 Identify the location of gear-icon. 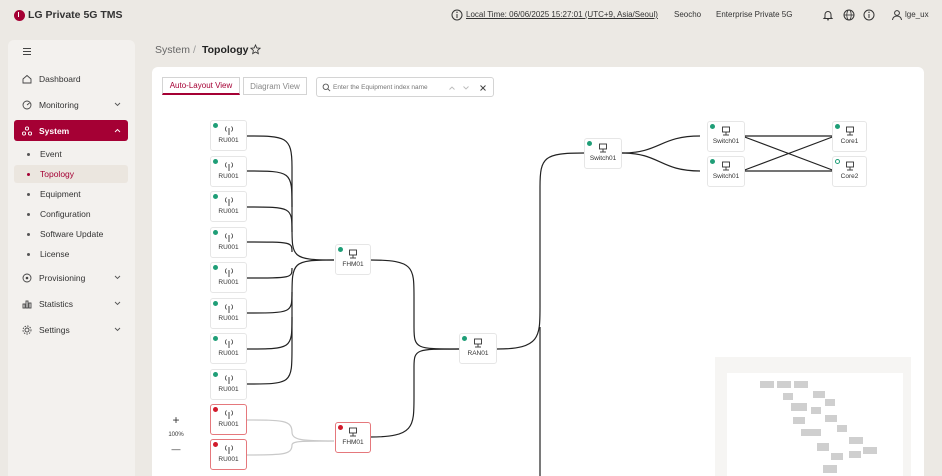
(27, 329).